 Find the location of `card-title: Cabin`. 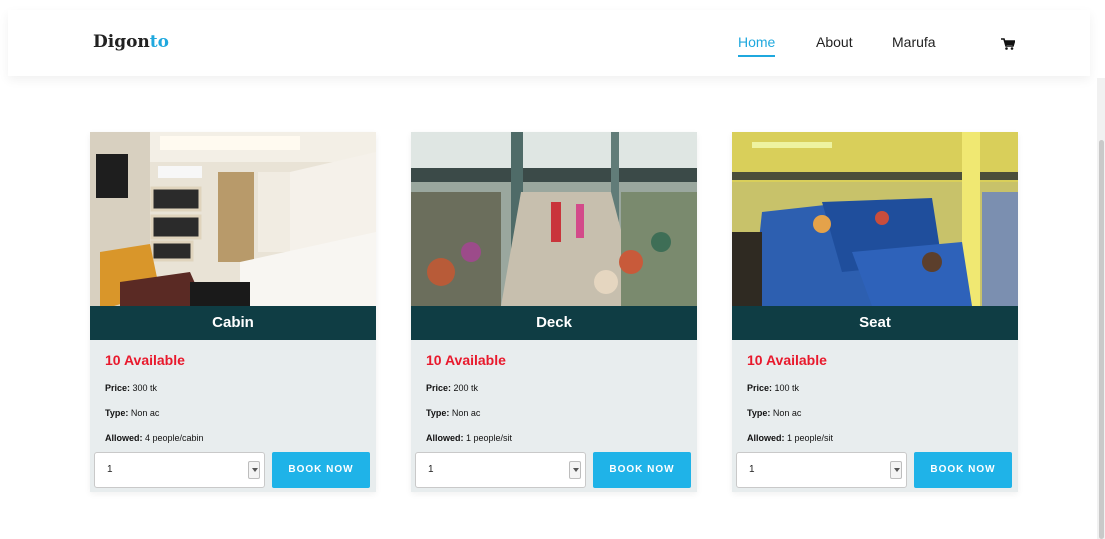

card-title: Cabin is located at coordinates (233, 323).